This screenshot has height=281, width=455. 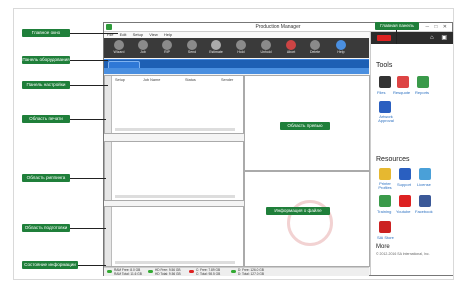 I want to click on unhold-icon, so click(x=266, y=45).